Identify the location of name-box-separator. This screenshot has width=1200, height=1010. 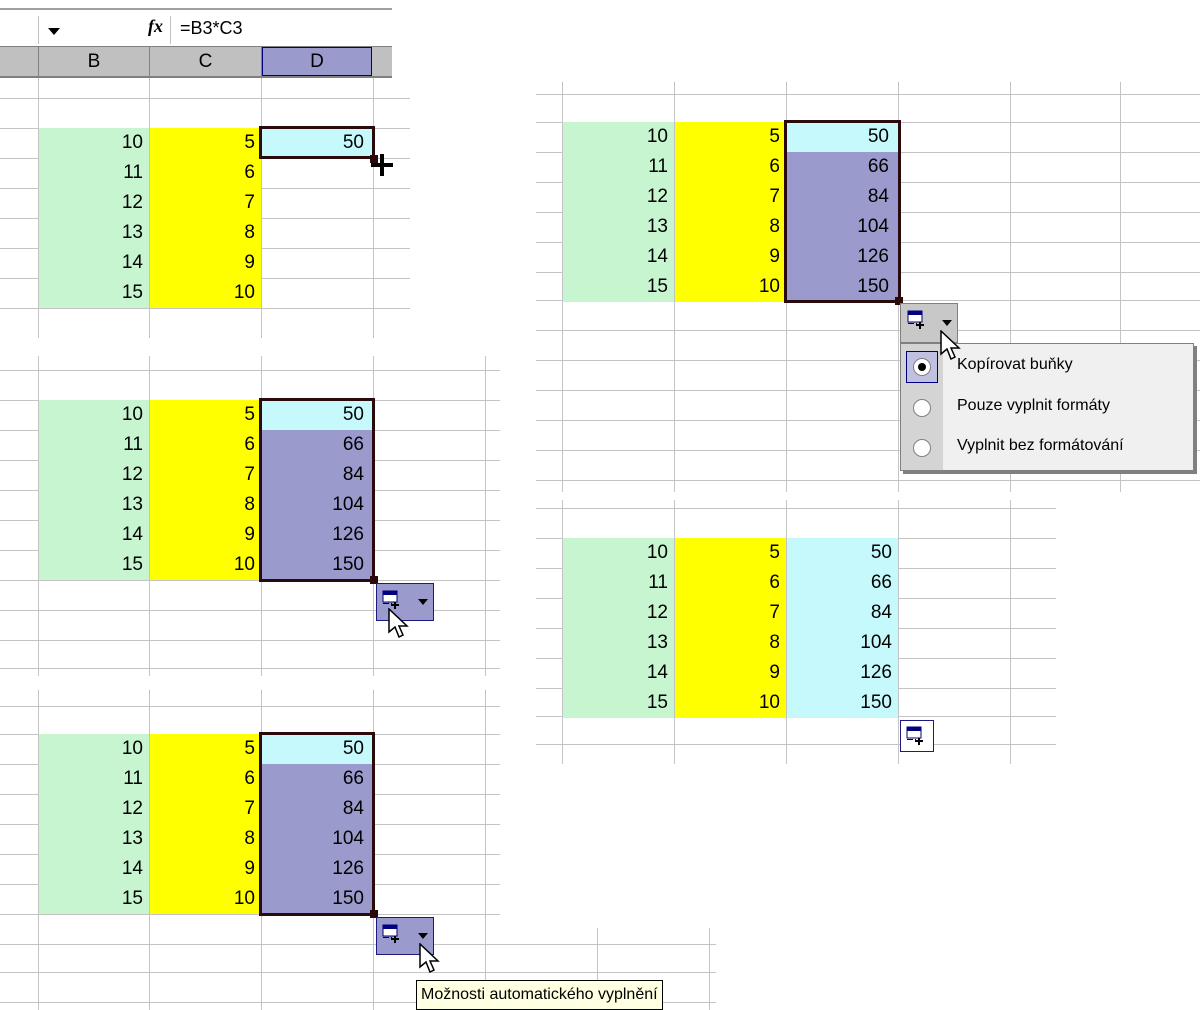
(38, 30).